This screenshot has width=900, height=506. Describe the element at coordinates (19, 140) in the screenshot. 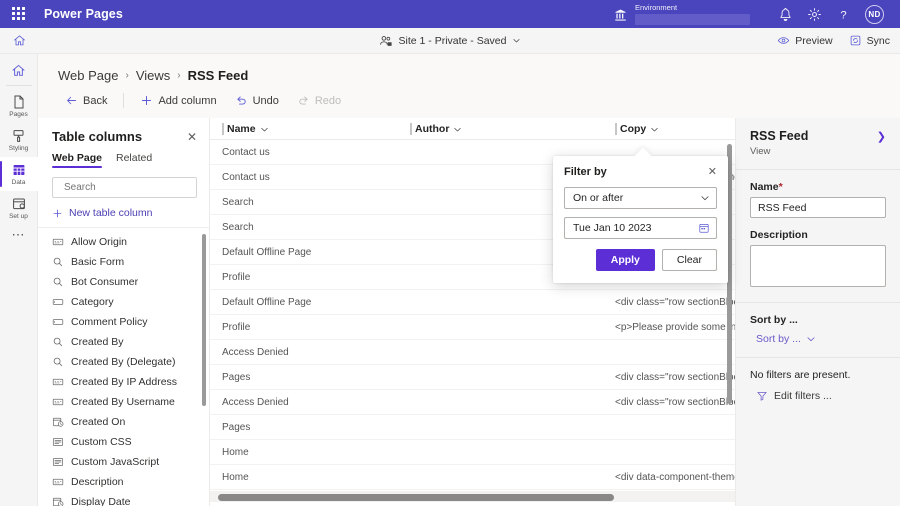

I see `sidebar-item-styling: Styling` at that location.